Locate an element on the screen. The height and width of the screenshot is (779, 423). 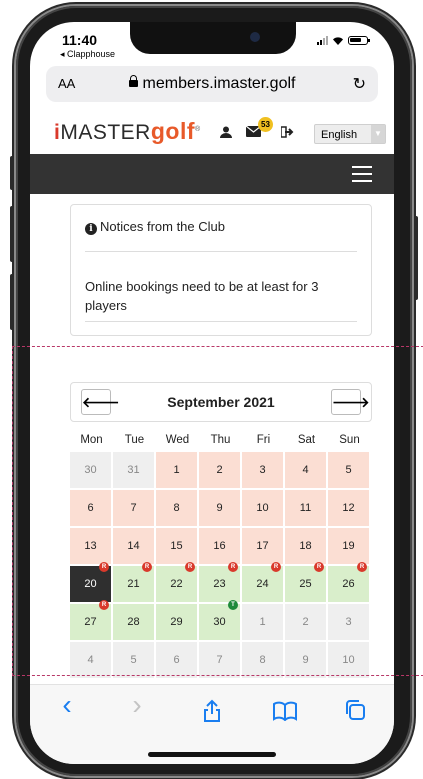
day-number: 19 is located at coordinates (348, 546).